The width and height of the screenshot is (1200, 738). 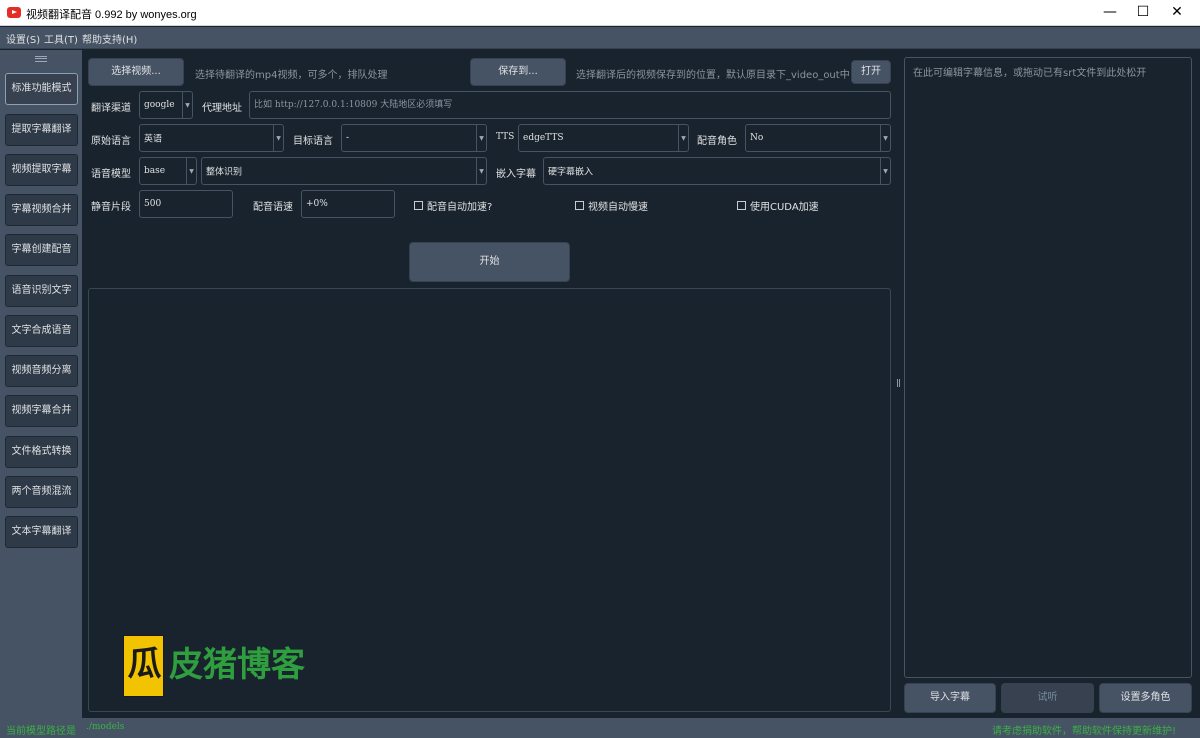 I want to click on save-to-hint: 选择翻译后的视频保存到的位置，默认原目录下_video_out中, so click(x=713, y=75).